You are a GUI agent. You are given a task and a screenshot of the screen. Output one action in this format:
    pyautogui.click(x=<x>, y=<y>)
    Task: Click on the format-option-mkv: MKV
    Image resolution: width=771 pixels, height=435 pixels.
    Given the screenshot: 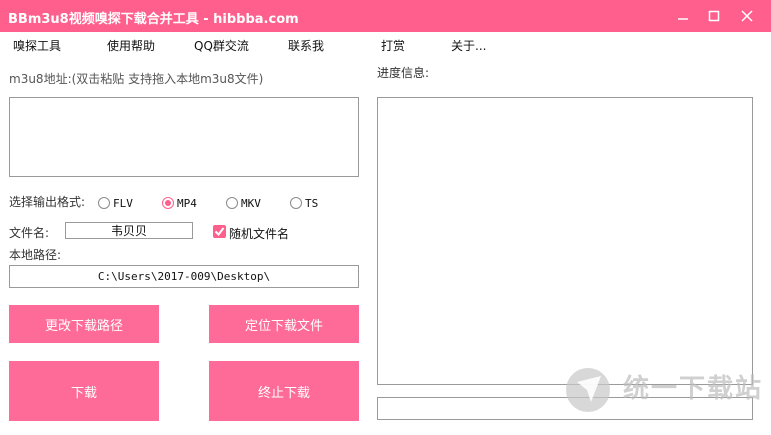 What is the action you would take?
    pyautogui.click(x=243, y=203)
    